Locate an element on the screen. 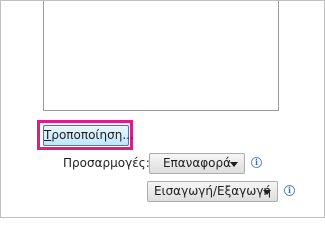  import-export-button-label: Εισαγωγή/Εξαγωγή is located at coordinates (212, 191).